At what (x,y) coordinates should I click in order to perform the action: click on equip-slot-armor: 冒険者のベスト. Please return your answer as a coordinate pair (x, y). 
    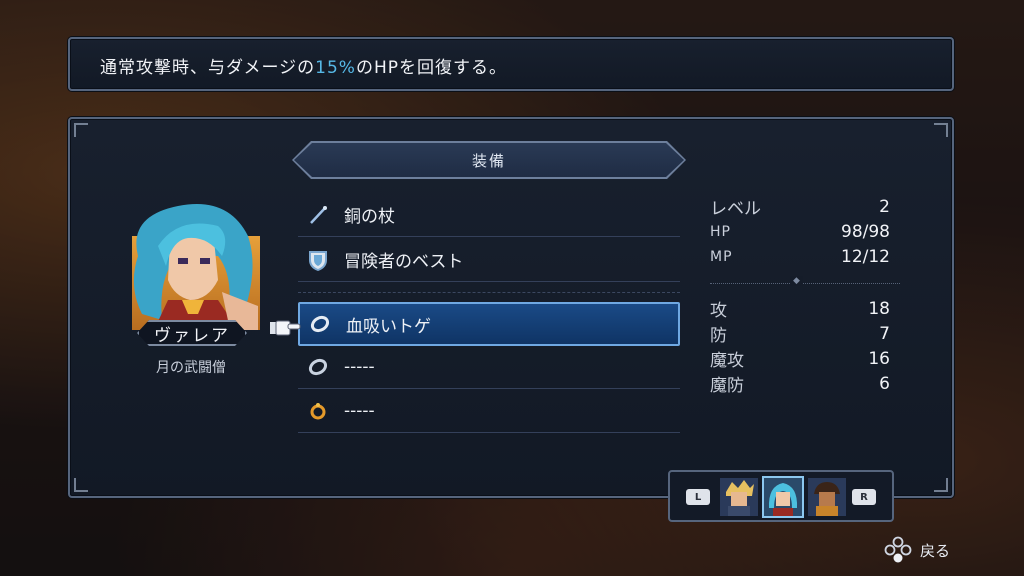
    Looking at the image, I should click on (489, 260).